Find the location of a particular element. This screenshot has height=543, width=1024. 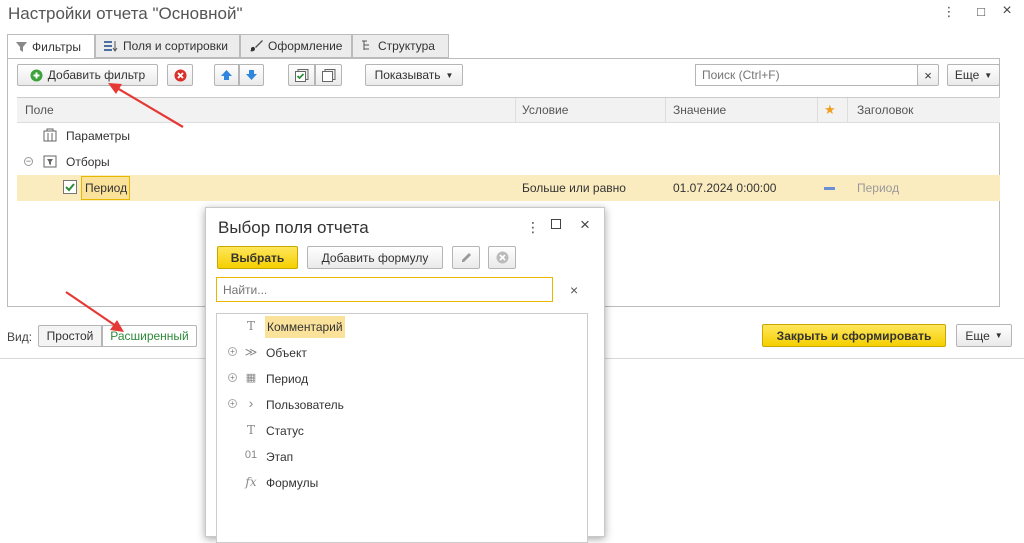

arrow-to-add-filter is located at coordinates (150, 107).